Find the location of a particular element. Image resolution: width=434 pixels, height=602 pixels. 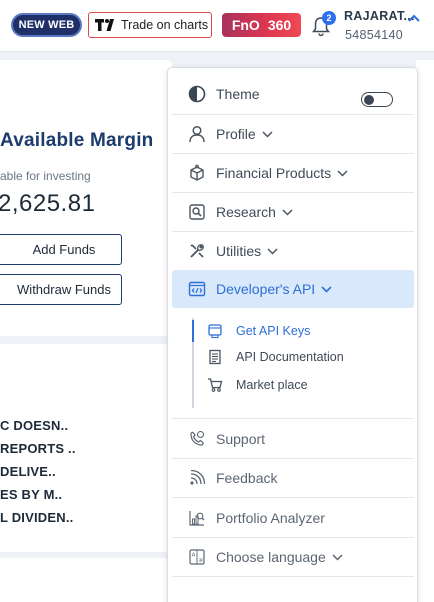

menu-item-financial-products: Financial Products is located at coordinates (293, 172).